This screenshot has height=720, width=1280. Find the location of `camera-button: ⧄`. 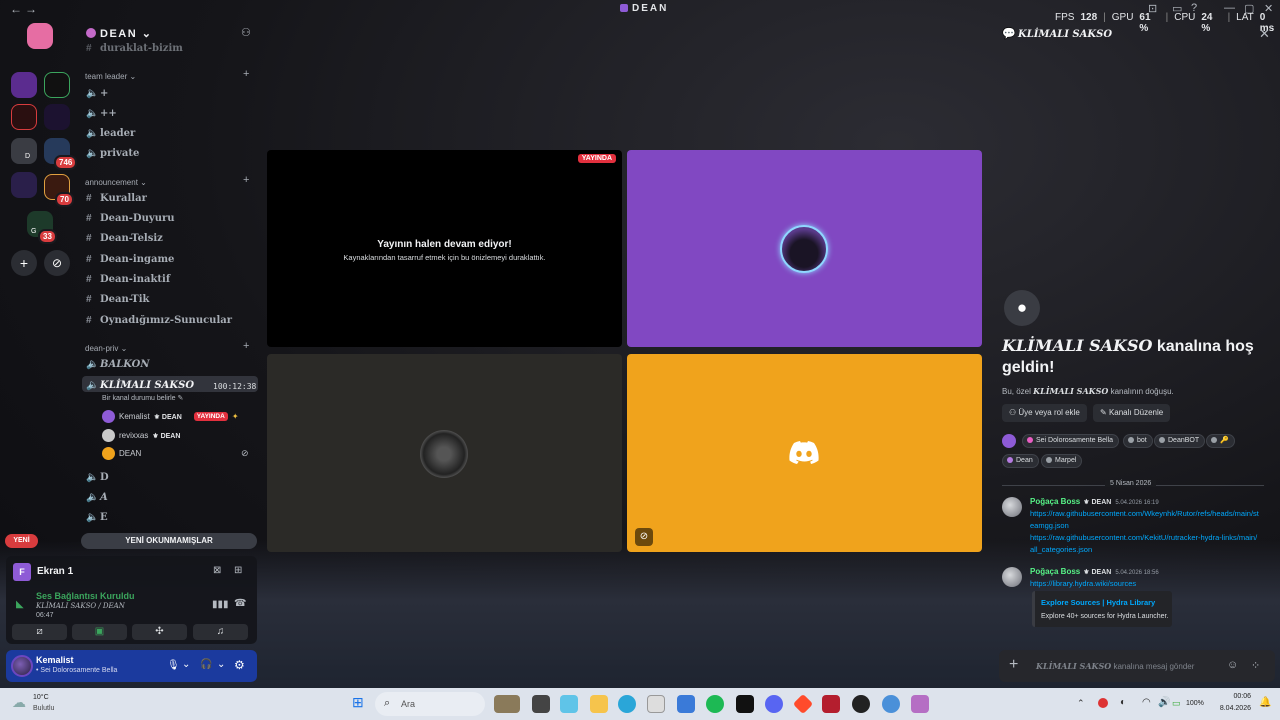

camera-button: ⧄ is located at coordinates (39, 632).